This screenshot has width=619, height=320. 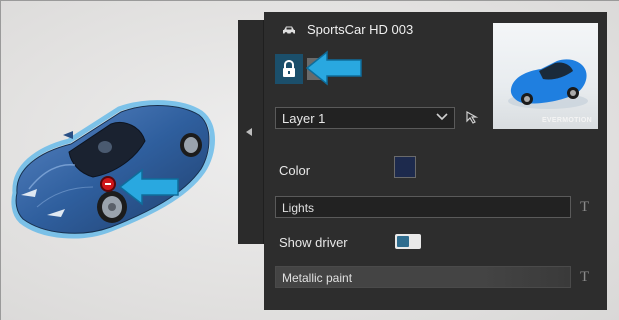 I want to click on model-thumbnail: EVERMOTION, so click(x=545, y=76).